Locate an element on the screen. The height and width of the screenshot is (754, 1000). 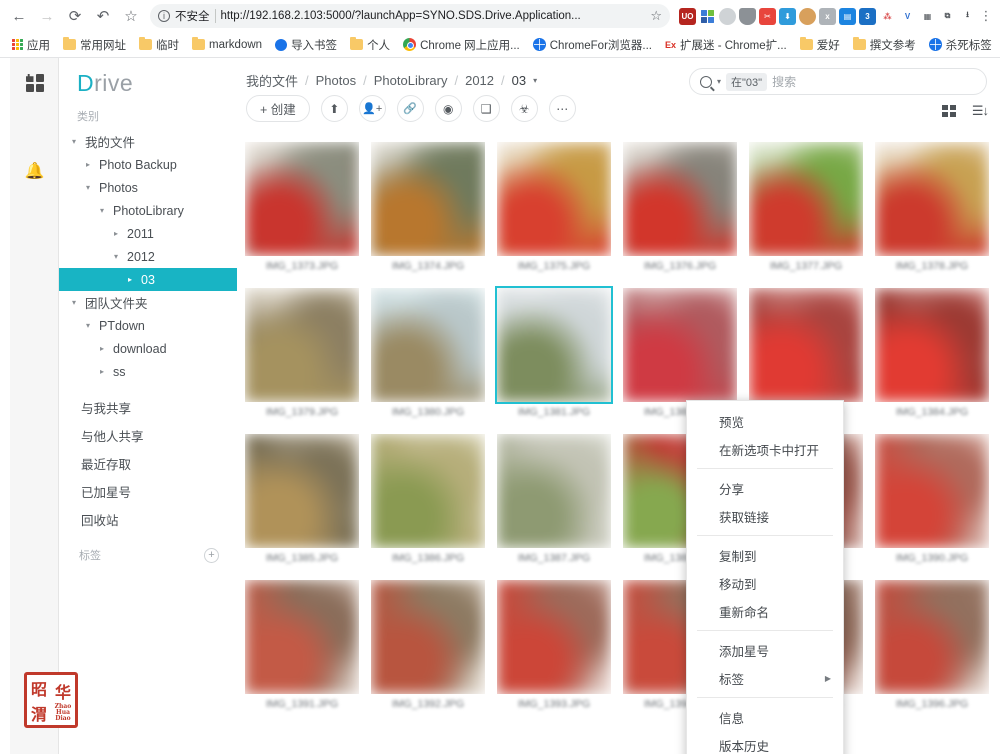
file-item: IMG_1380.JPG is located at coordinates (428, 353).